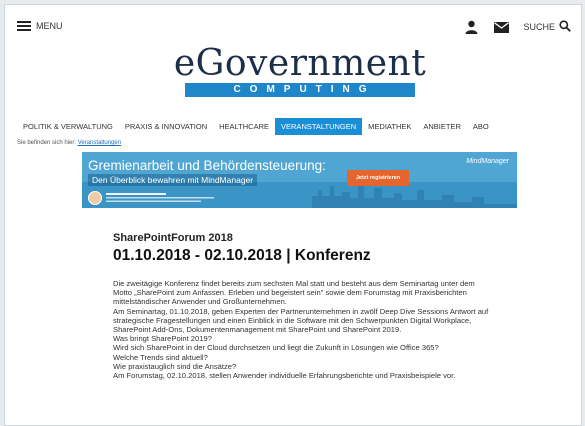 This screenshot has width=585, height=426. I want to click on top-bar: MENU SUCHE, so click(293, 25).